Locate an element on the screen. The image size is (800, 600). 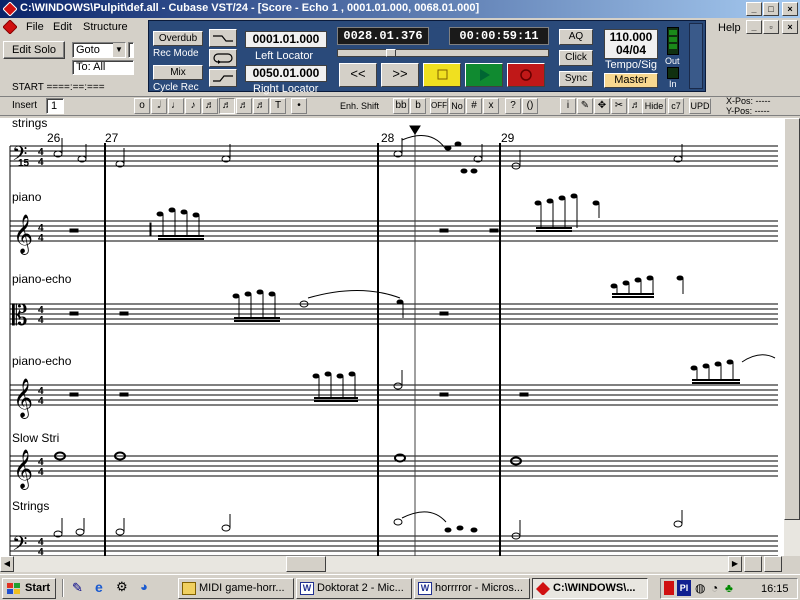
zoom-out-button is located at coordinates (753, 564).